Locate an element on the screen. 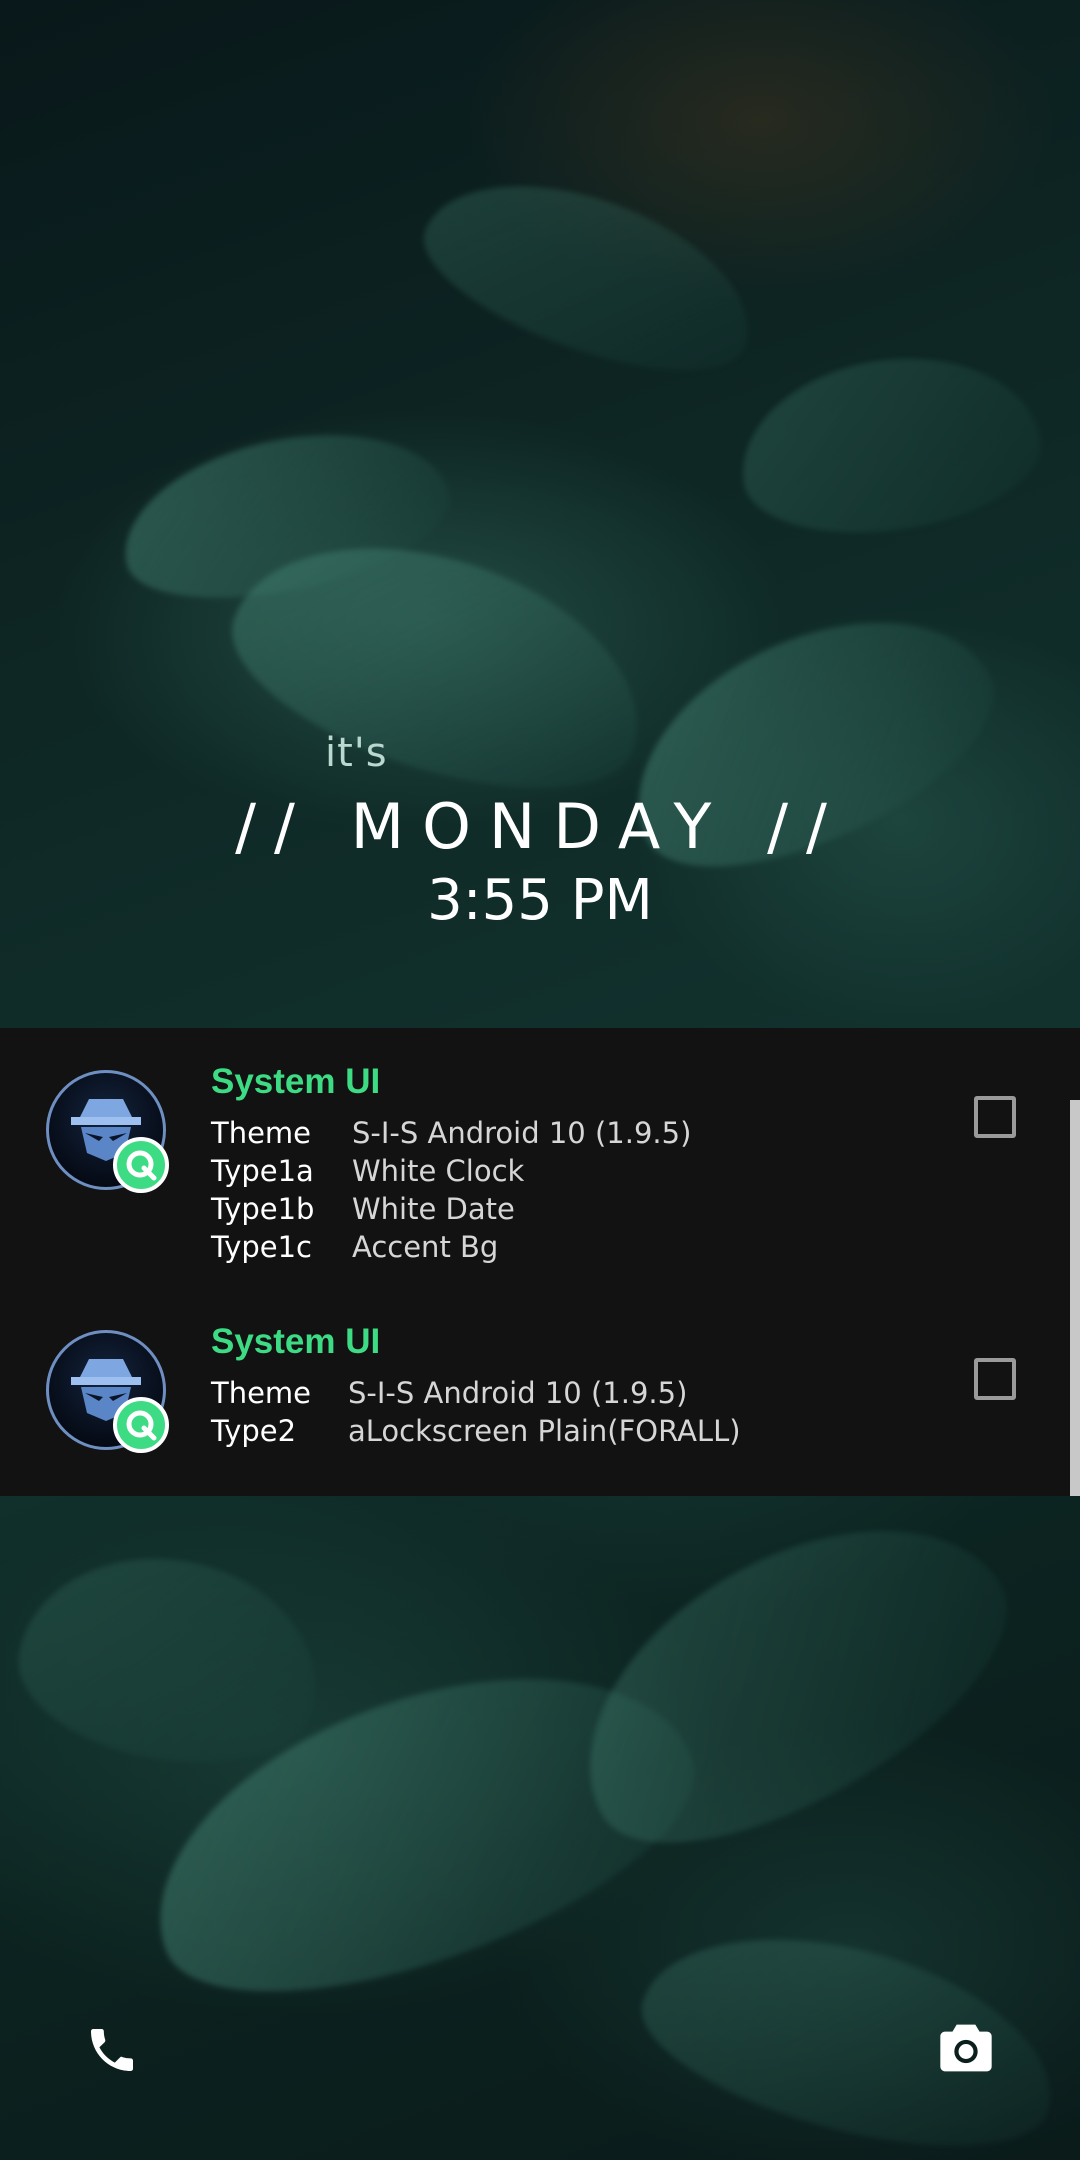  notification-row: Type2 aLockscreen Plain(FORALL) is located at coordinates (476, 1431).